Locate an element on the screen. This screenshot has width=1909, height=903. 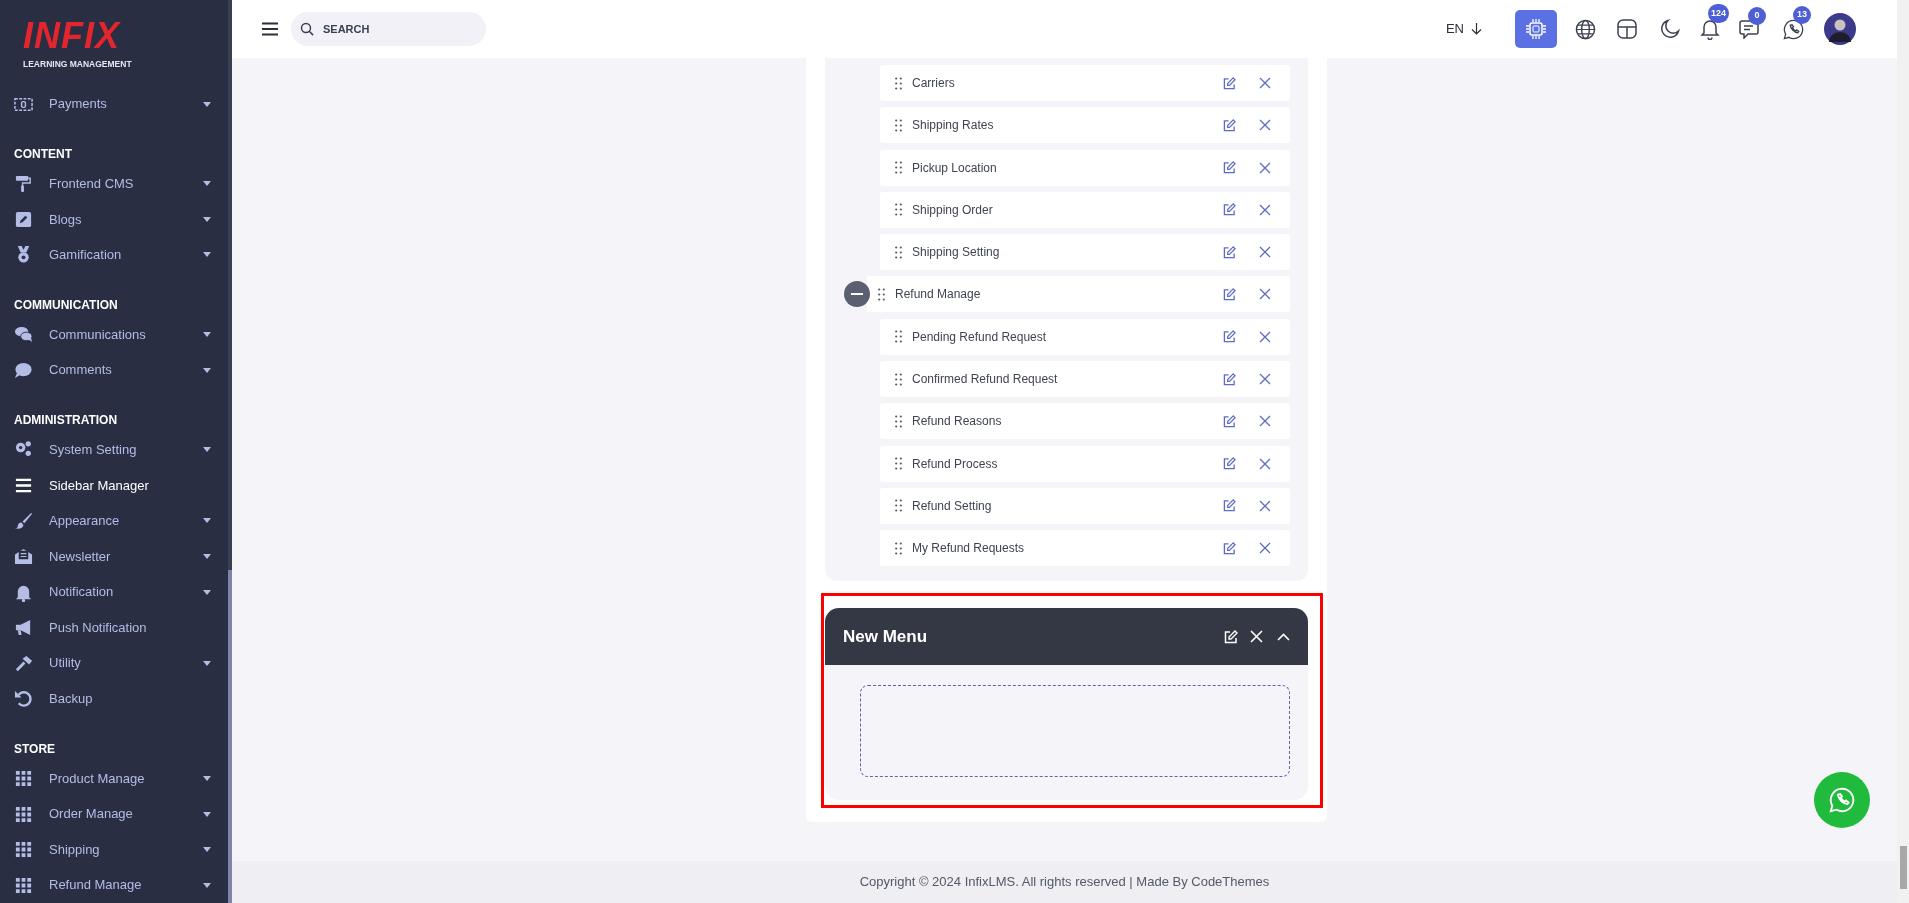
chat-icon is located at coordinates (1749, 29).